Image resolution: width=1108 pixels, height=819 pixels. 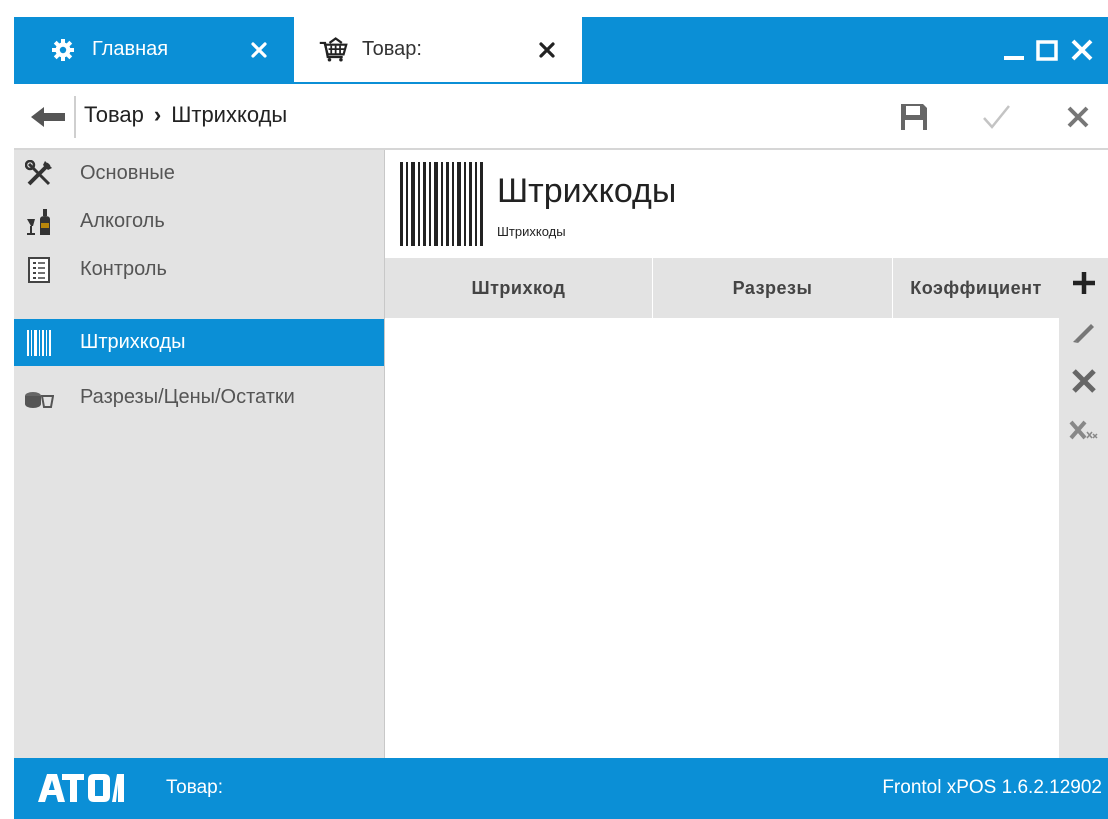 What do you see at coordinates (587, 191) in the screenshot?
I see `page-title: Штрихкоды` at bounding box center [587, 191].